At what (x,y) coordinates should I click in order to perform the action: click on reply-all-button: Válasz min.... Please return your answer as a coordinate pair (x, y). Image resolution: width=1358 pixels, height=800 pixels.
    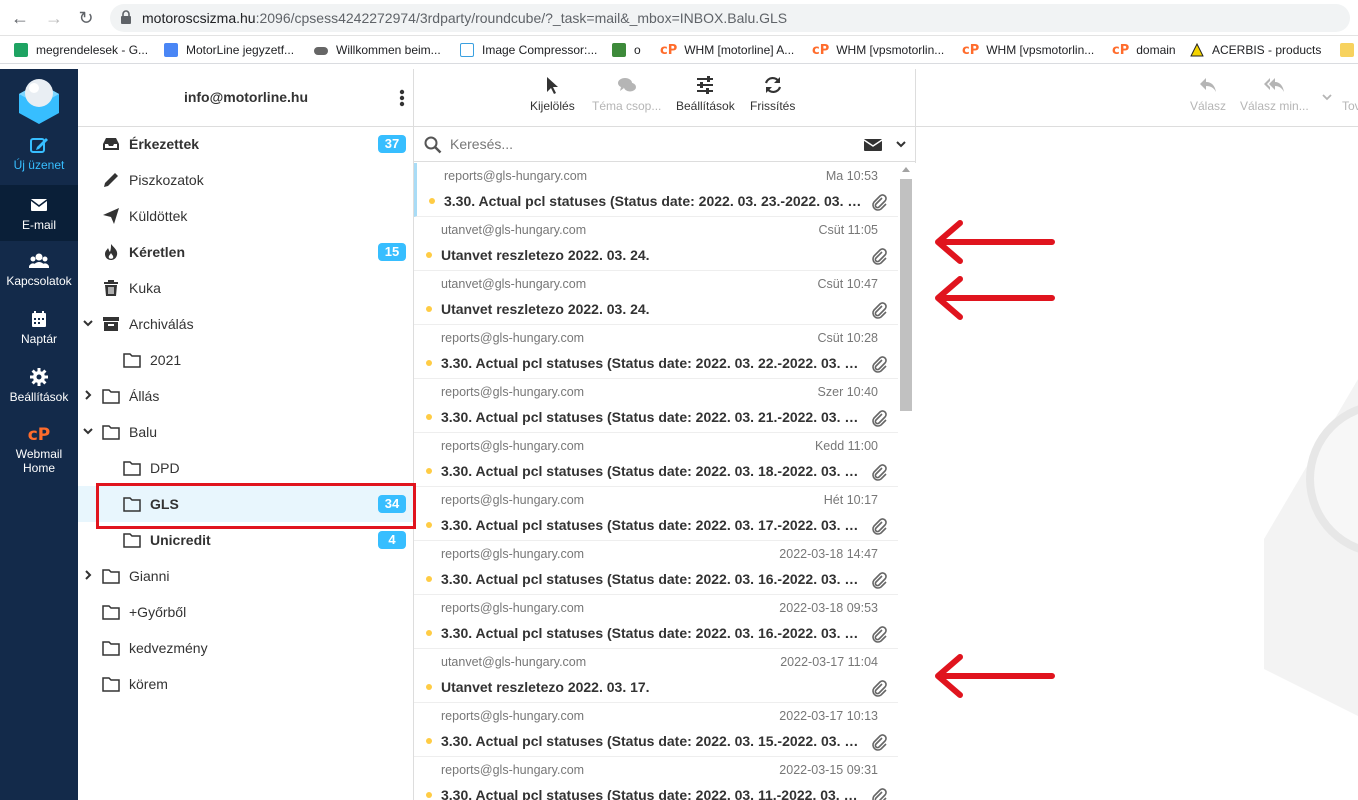
    Looking at the image, I should click on (1274, 94).